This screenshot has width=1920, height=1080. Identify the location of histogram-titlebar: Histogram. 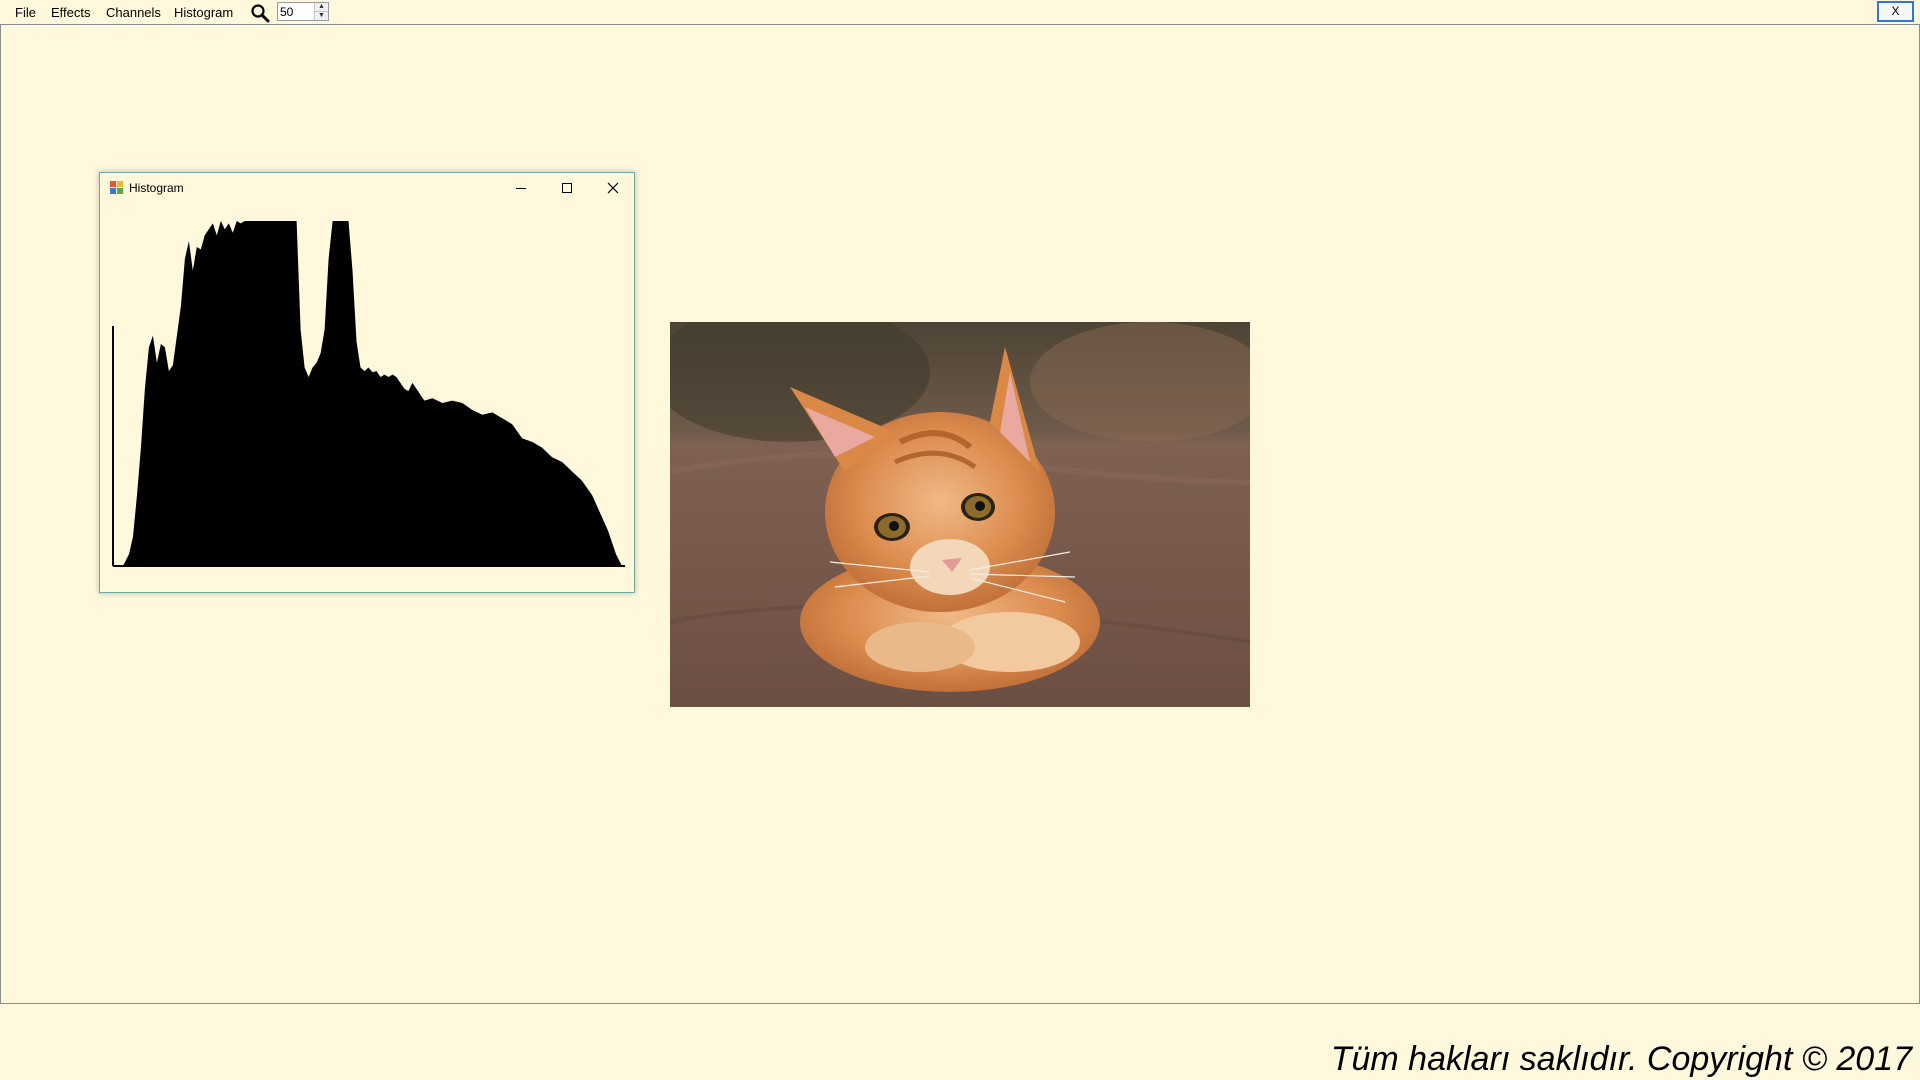
(367, 188).